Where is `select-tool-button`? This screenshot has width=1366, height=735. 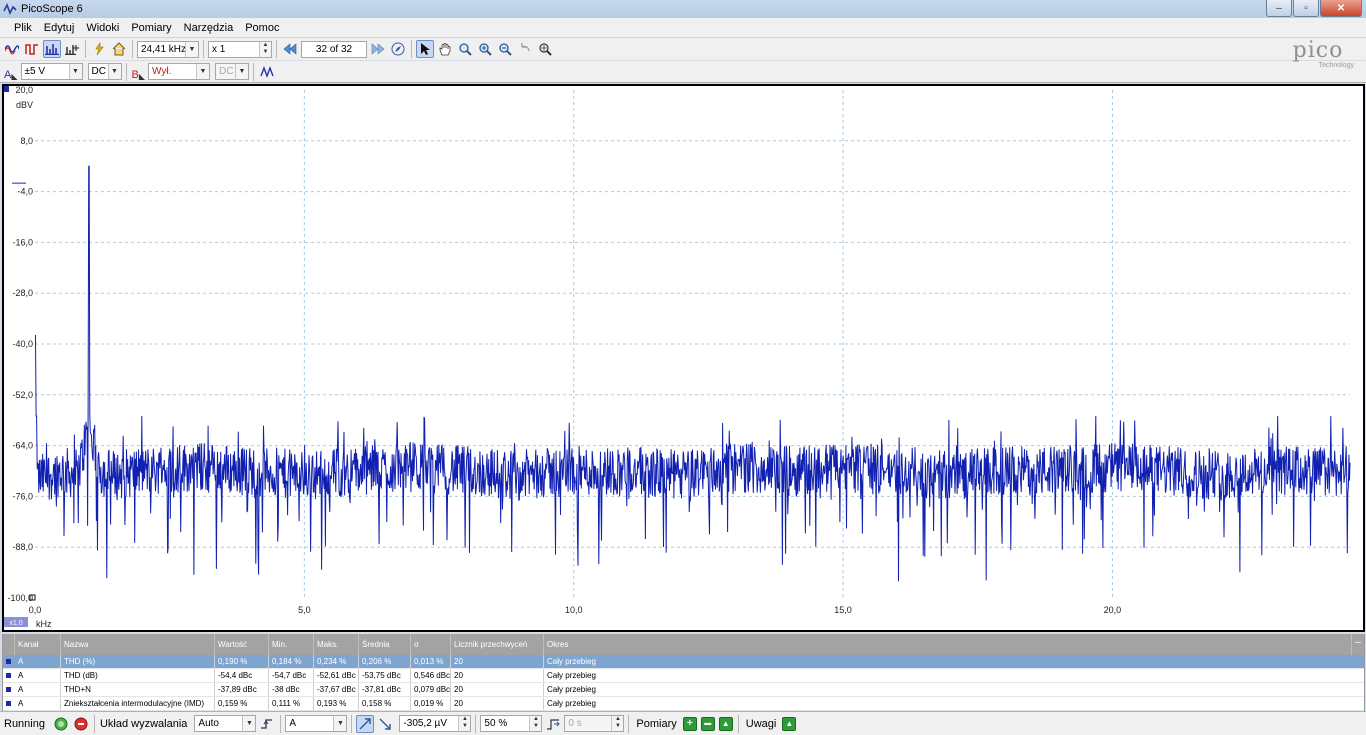
select-tool-button is located at coordinates (425, 49).